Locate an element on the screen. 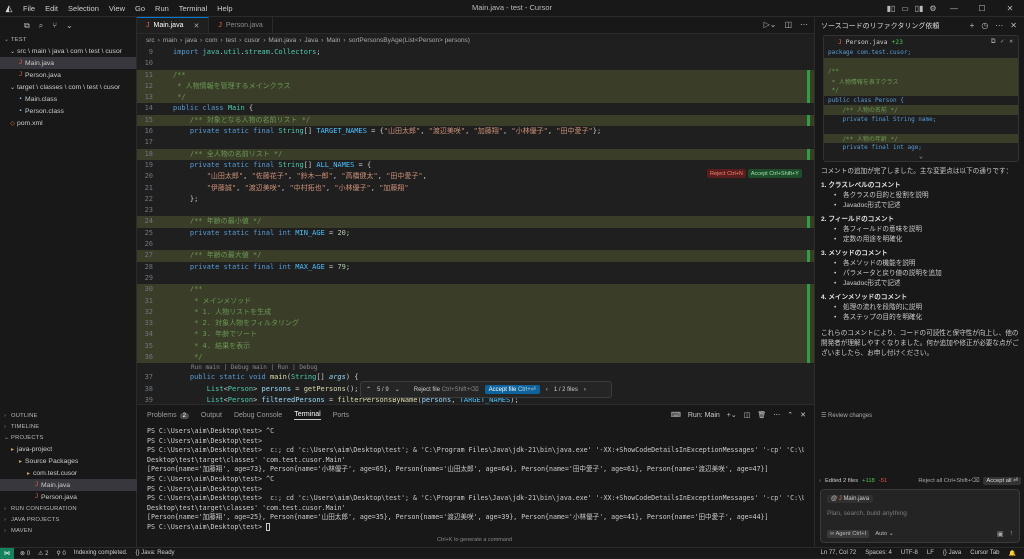 The image size is (1024, 559). panel-tab-terminal: Terminal is located at coordinates (307, 415).